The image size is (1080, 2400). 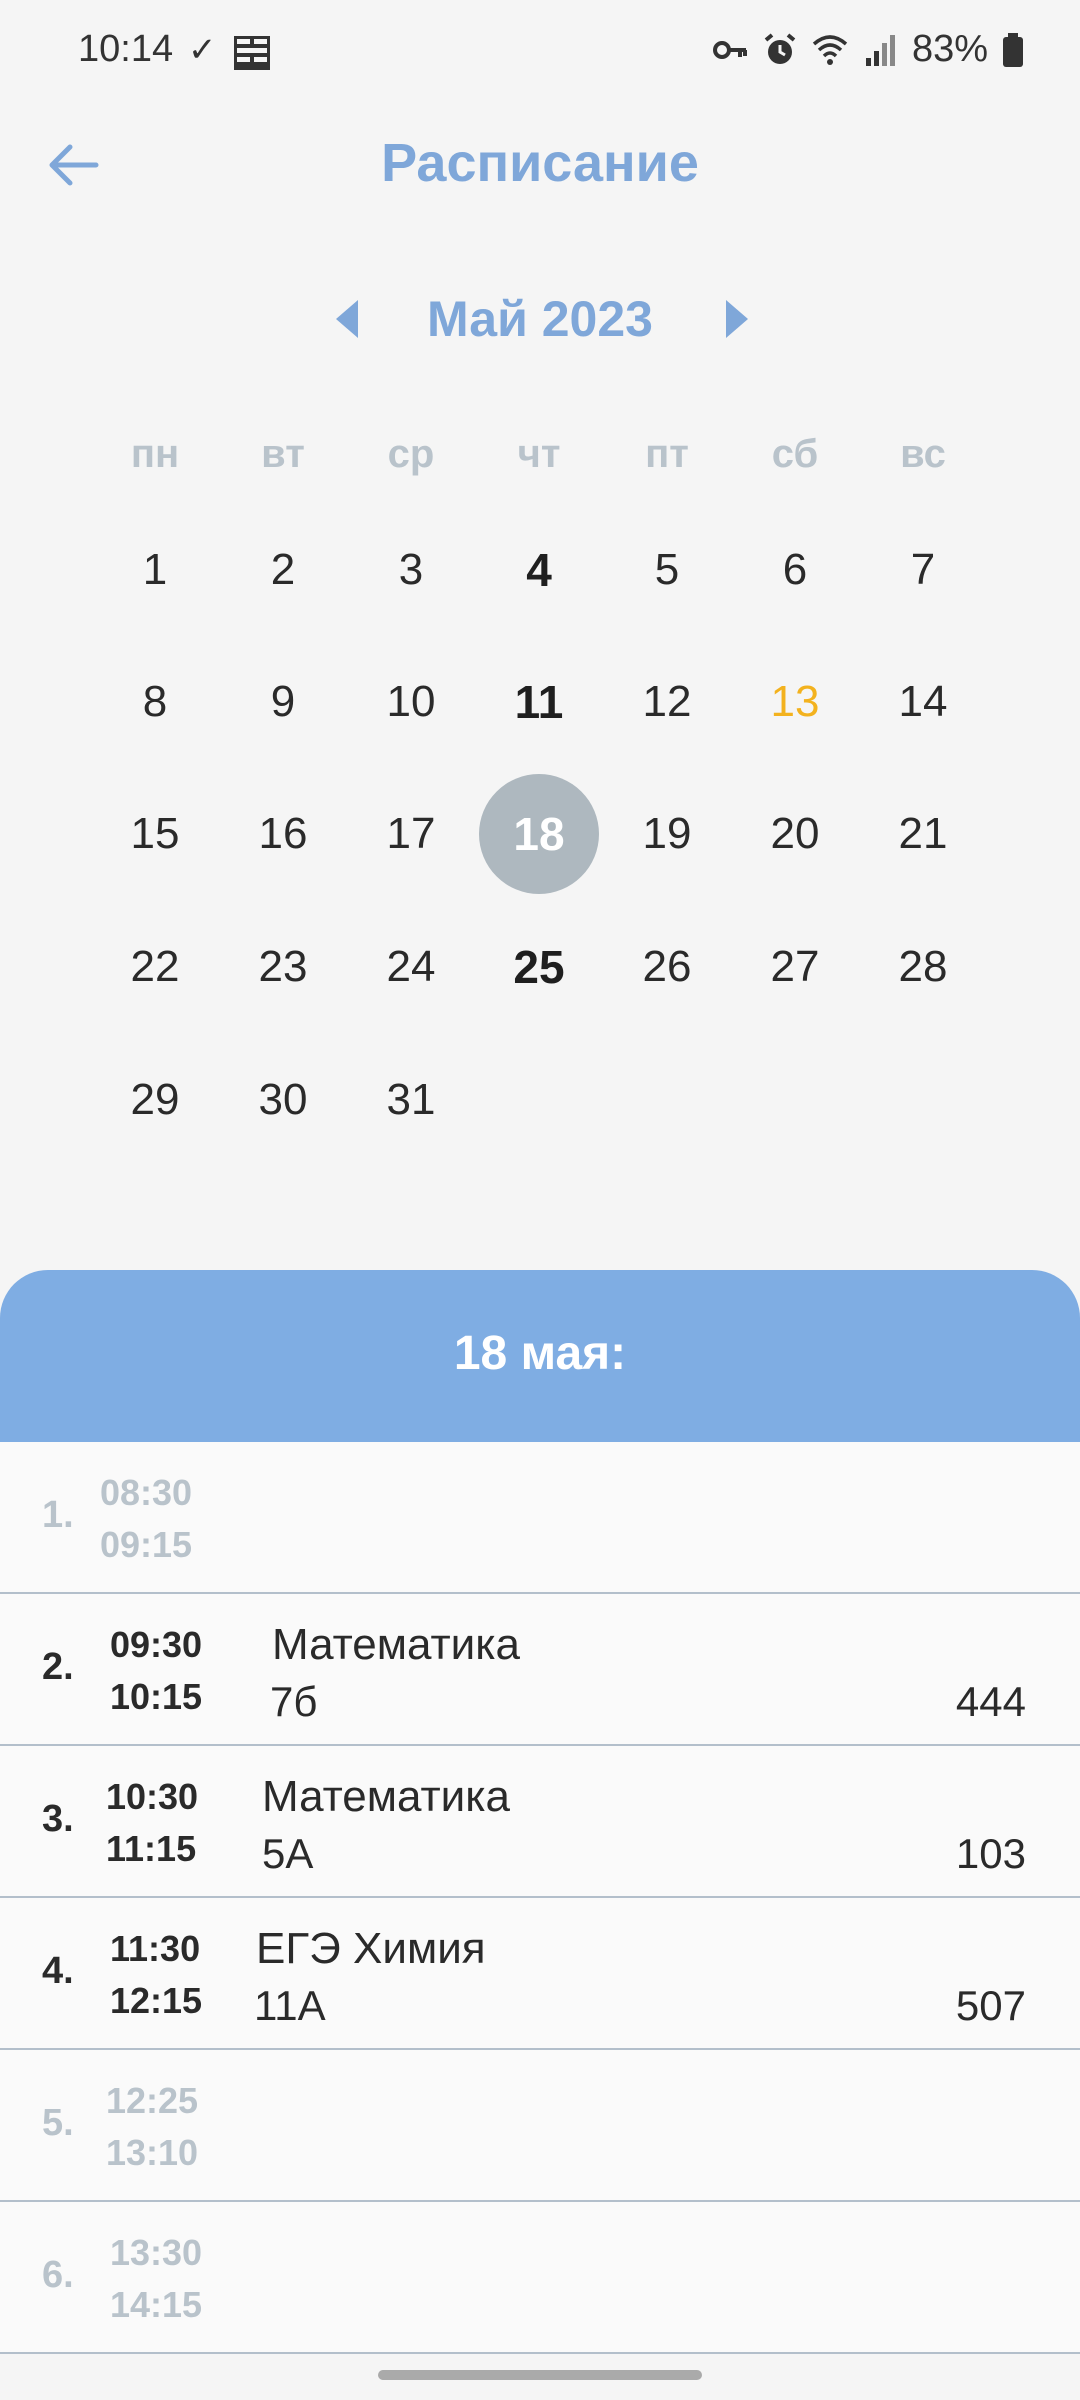 I want to click on calendar-day-number: 14, so click(x=923, y=701).